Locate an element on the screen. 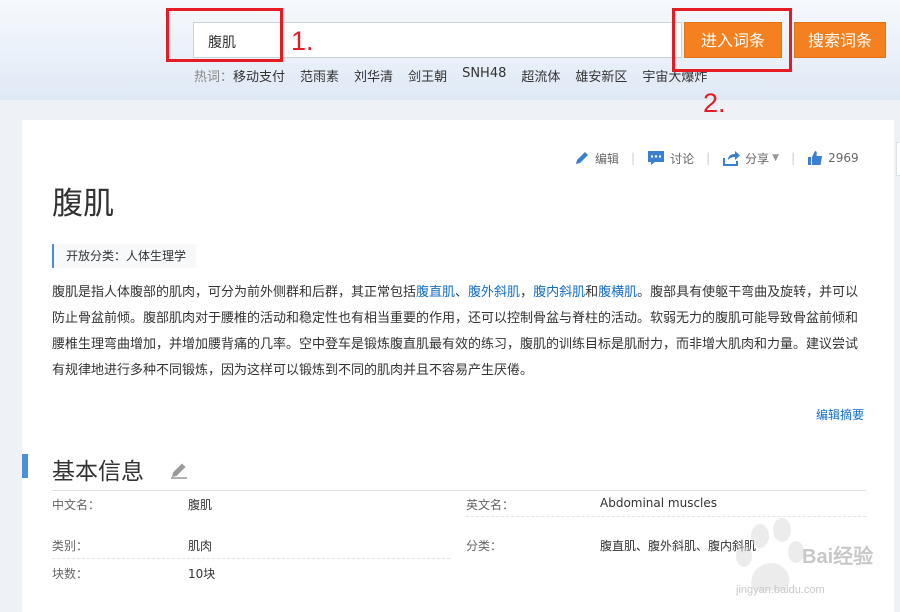 This screenshot has width=900, height=612. open-category-tag: 开放分类：人体生理学 is located at coordinates (124, 256).